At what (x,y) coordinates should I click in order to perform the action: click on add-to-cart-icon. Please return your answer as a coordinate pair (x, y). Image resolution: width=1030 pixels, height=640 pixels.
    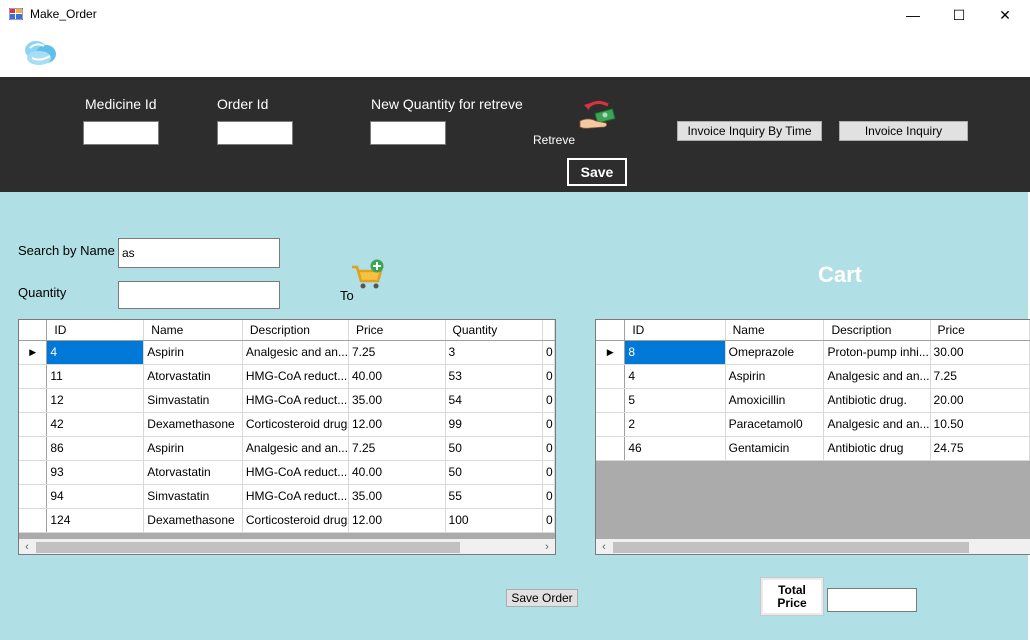
    Looking at the image, I should click on (368, 275).